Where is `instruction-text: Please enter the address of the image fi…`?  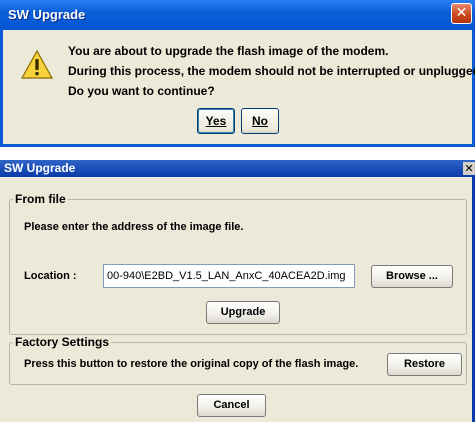
instruction-text: Please enter the address of the image fi… is located at coordinates (134, 227).